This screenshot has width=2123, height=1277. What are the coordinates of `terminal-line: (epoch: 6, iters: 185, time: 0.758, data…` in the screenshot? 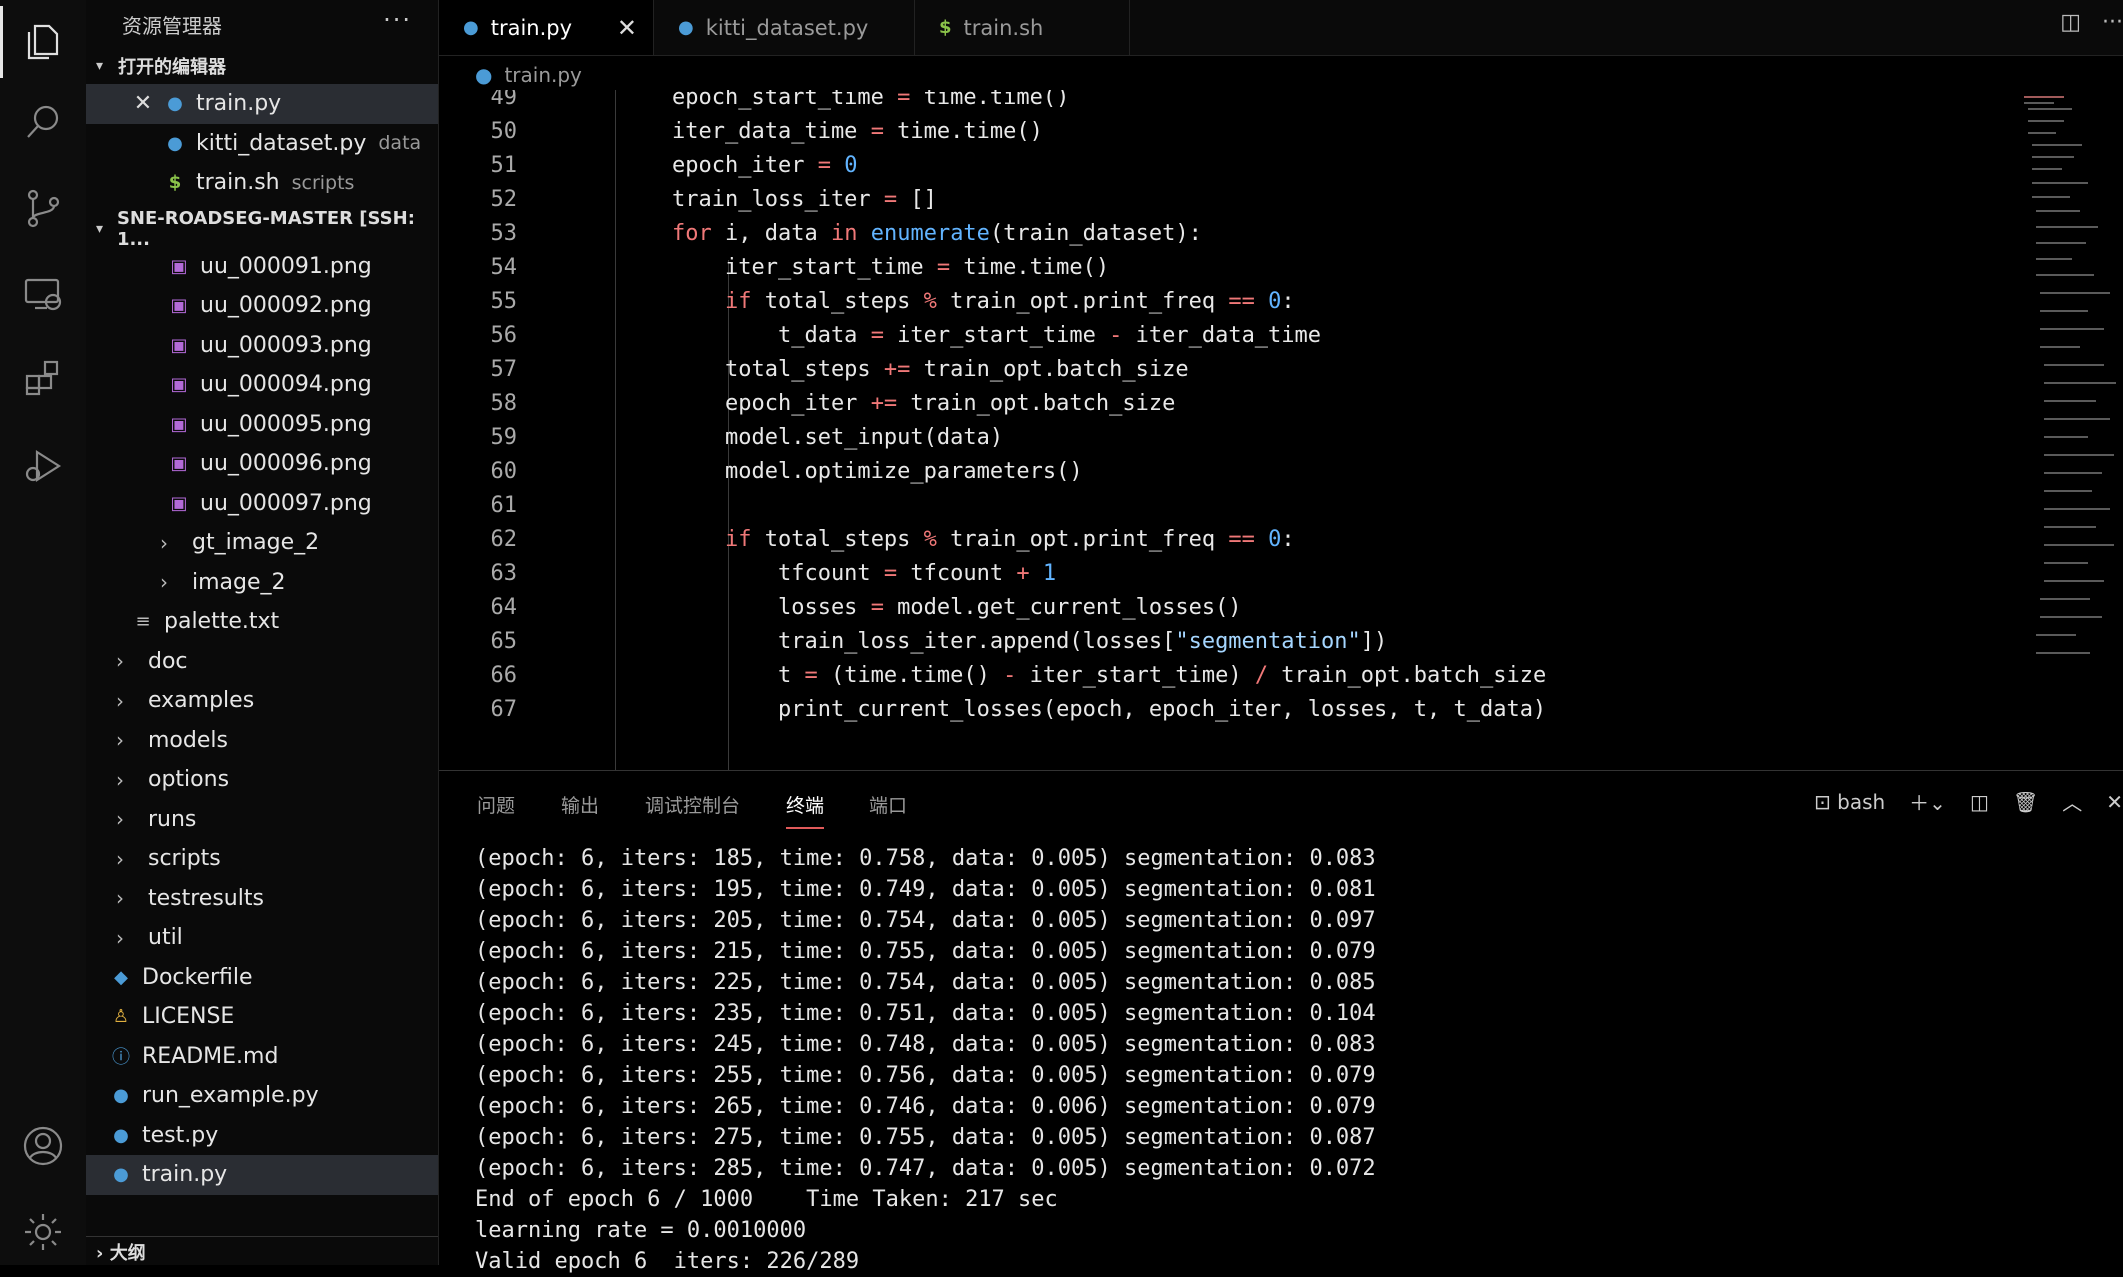 It's located at (925, 858).